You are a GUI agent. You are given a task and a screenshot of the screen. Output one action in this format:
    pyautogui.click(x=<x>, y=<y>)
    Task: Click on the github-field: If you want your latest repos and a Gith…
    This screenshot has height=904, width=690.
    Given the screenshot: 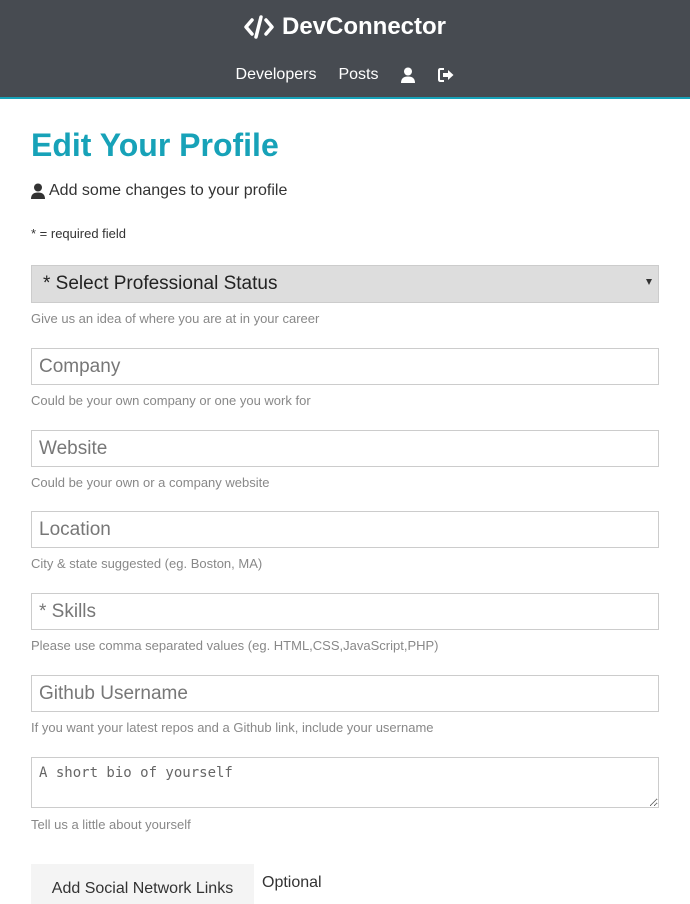 What is the action you would take?
    pyautogui.click(x=345, y=705)
    